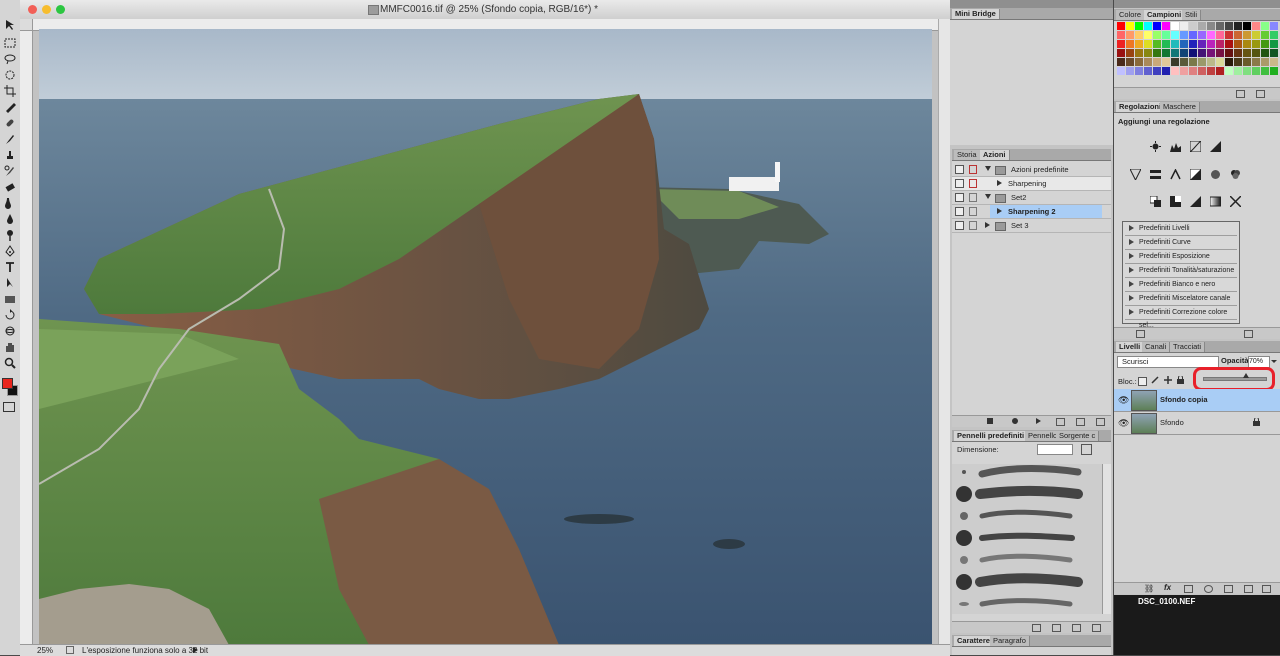  What do you see at coordinates (1165, 15) in the screenshot?
I see `tab-campioni: Campioni` at bounding box center [1165, 15].